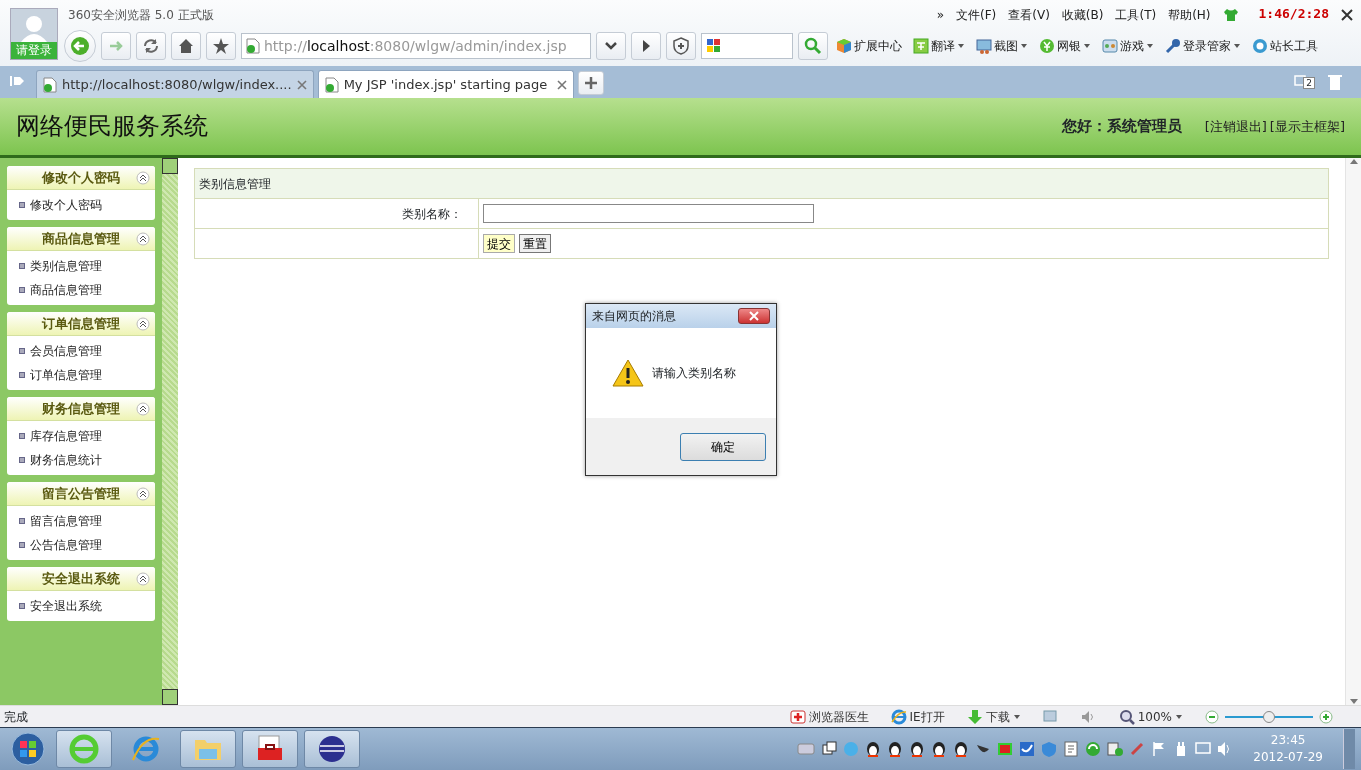 This screenshot has height=770, width=1361. Describe the element at coordinates (1128, 46) in the screenshot. I see `toolbar-button: 游戏` at that location.